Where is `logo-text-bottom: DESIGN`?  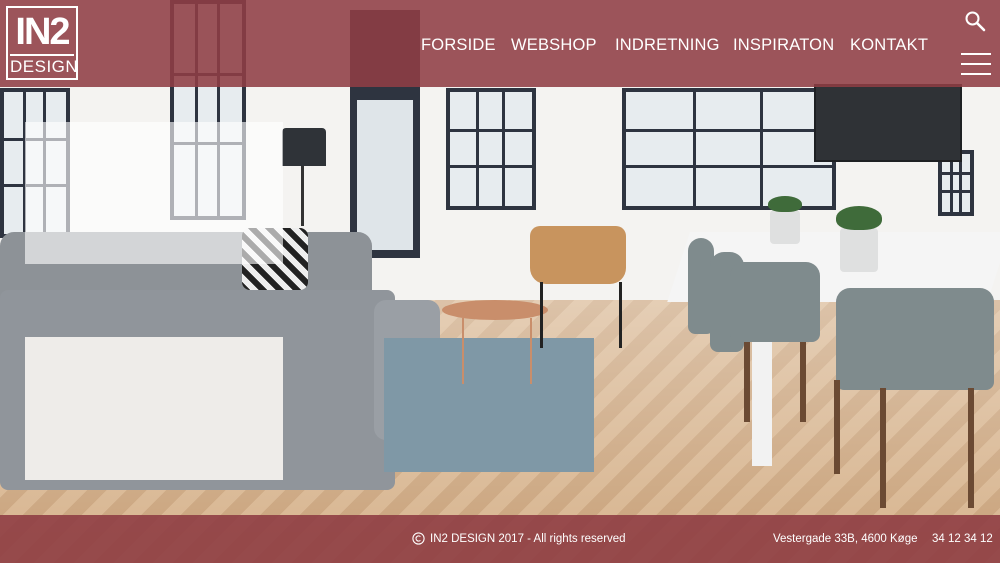
logo-text-bottom: DESIGN is located at coordinates (44, 65).